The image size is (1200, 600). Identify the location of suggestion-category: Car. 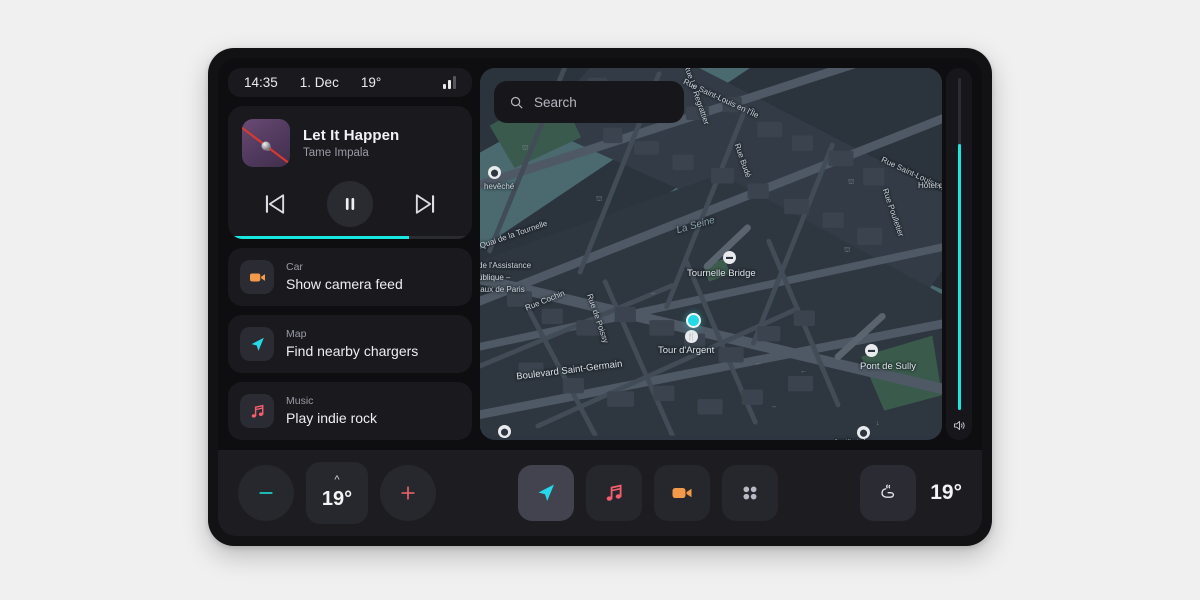
(294, 266).